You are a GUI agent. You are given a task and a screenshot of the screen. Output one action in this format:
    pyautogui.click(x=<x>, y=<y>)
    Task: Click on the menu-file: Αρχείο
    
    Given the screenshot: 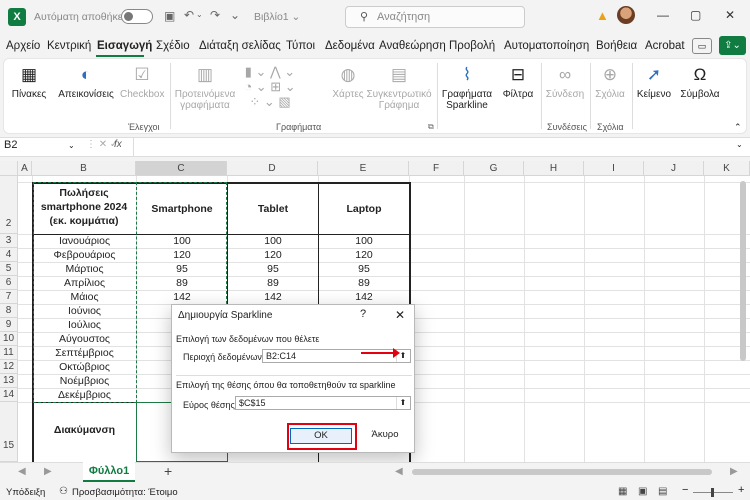 What is the action you would take?
    pyautogui.click(x=23, y=46)
    